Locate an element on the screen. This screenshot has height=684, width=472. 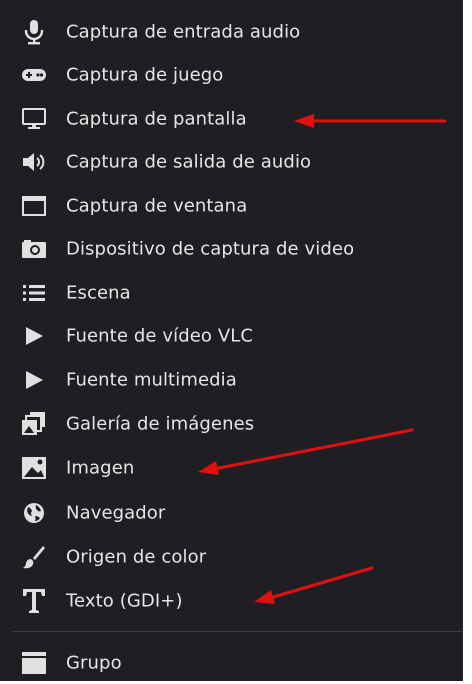
folder-icon is located at coordinates (34, 663).